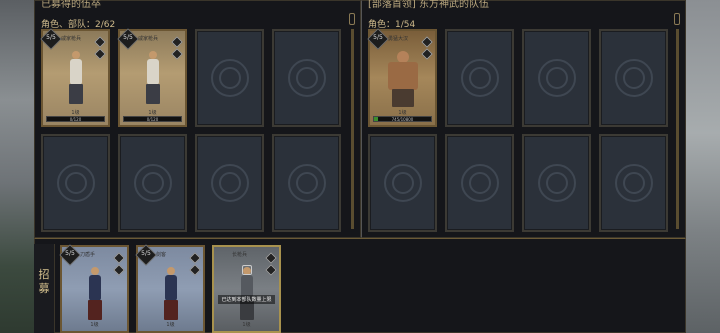  I want to click on lock-icon, so click(246, 270).